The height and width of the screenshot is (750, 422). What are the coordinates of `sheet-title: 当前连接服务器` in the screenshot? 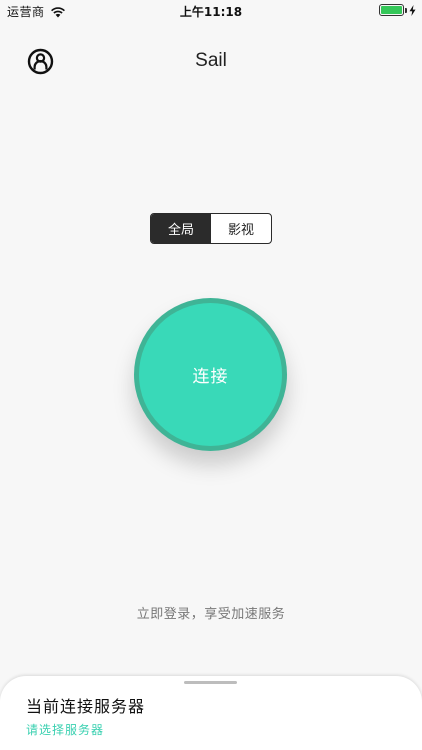 It's located at (86, 706).